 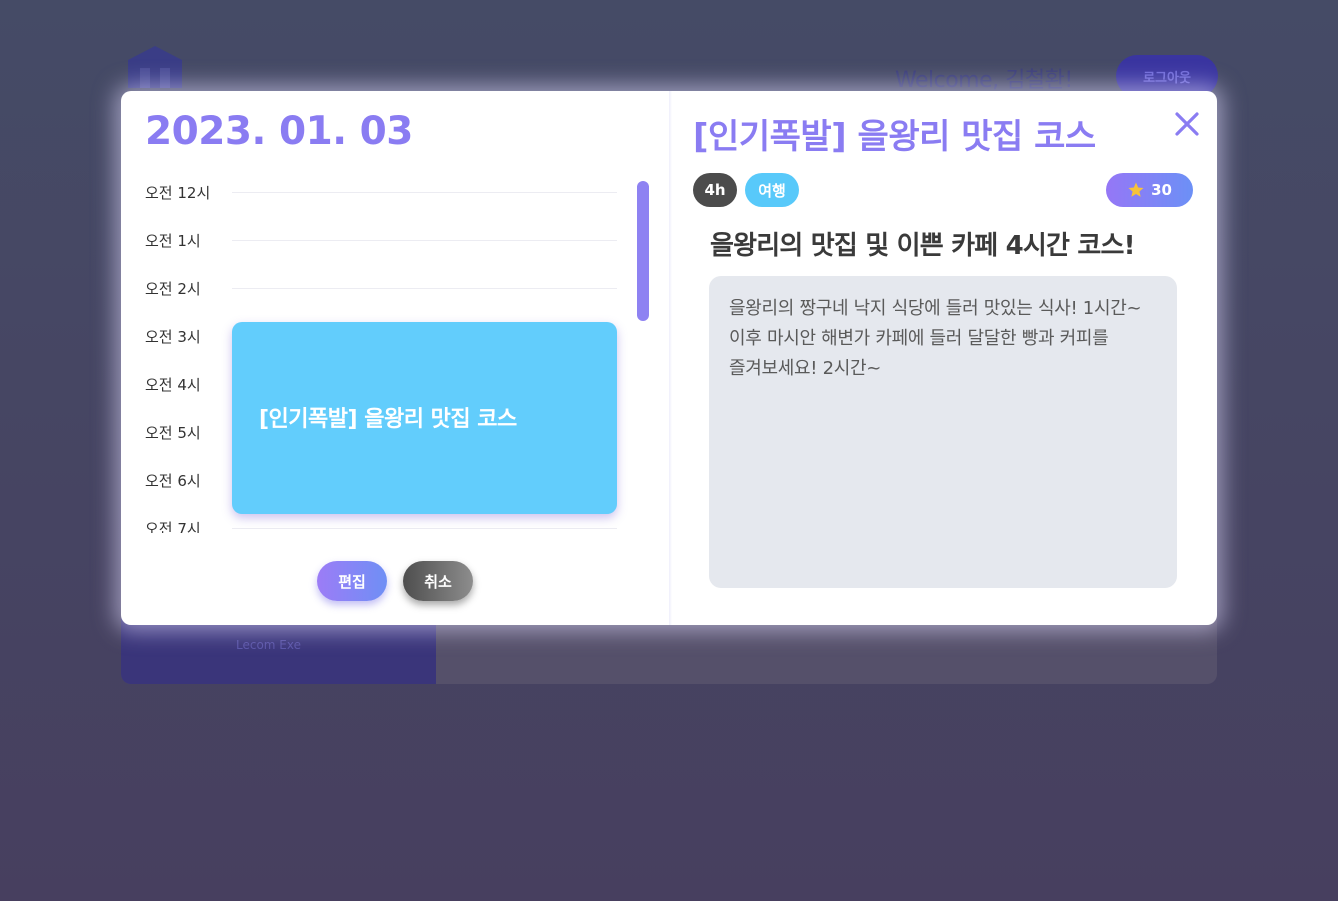 I want to click on hour-label: 오전 2시, so click(x=173, y=289).